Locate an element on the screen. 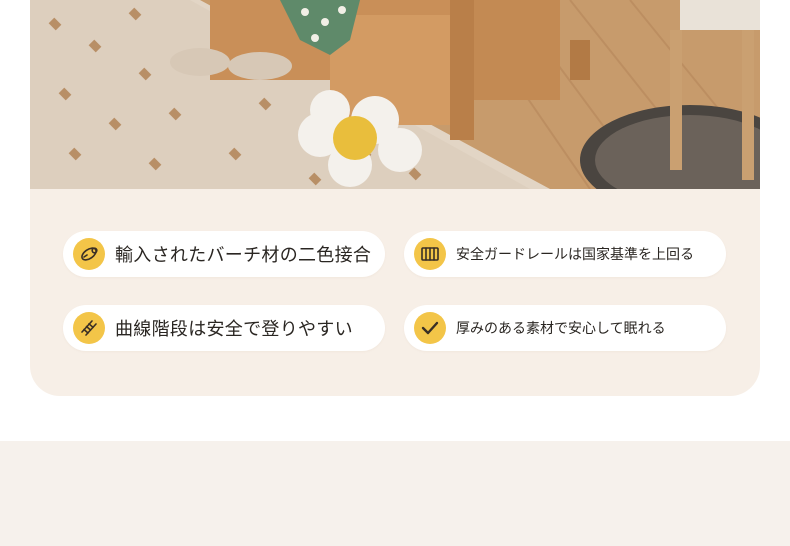 The height and width of the screenshot is (546, 790). feature-label: 曲線階段は安全で登りやすい is located at coordinates (234, 329).